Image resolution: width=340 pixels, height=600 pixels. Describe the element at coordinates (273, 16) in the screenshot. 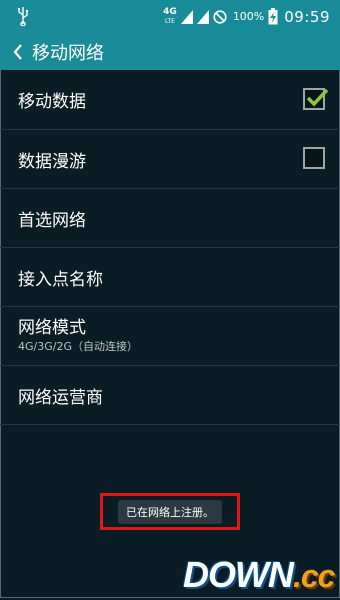

I see `battery-charging-icon` at that location.